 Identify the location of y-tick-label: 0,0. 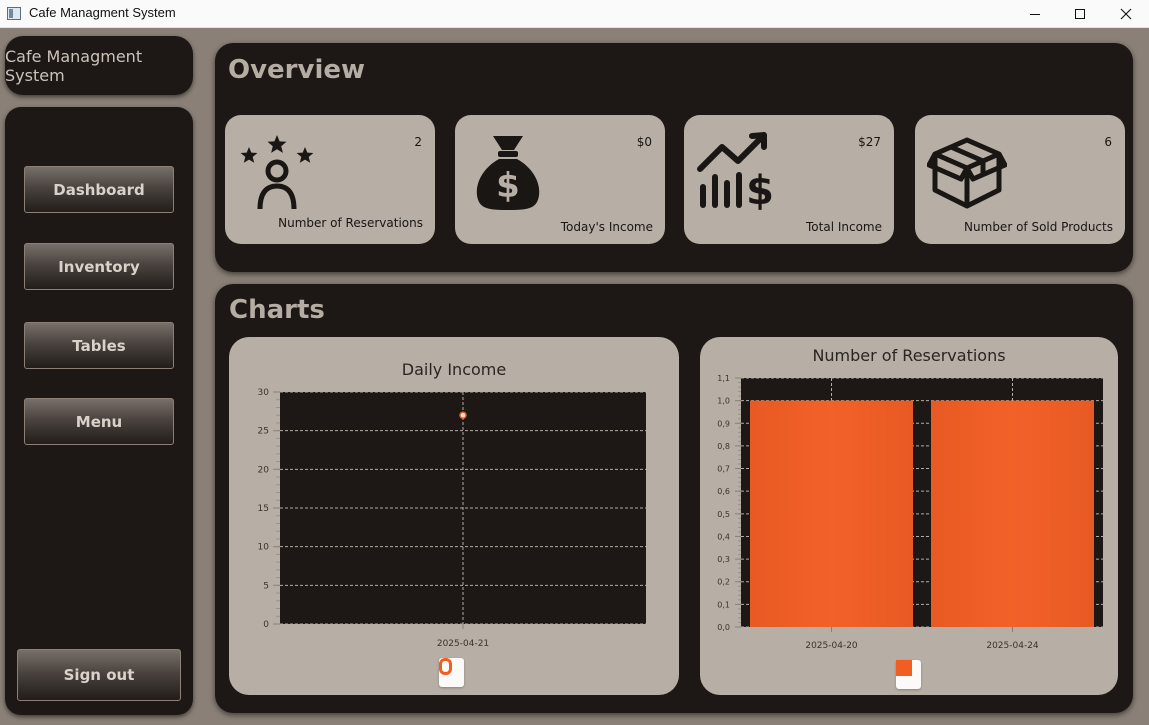
(723, 627).